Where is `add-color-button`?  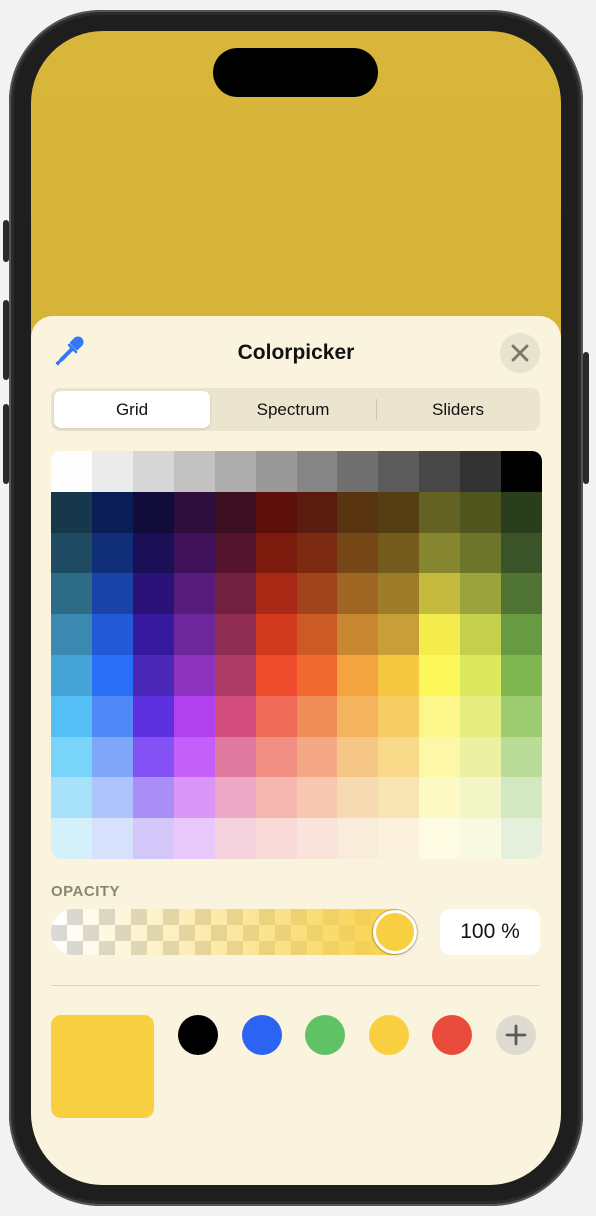
add-color-button is located at coordinates (516, 1035).